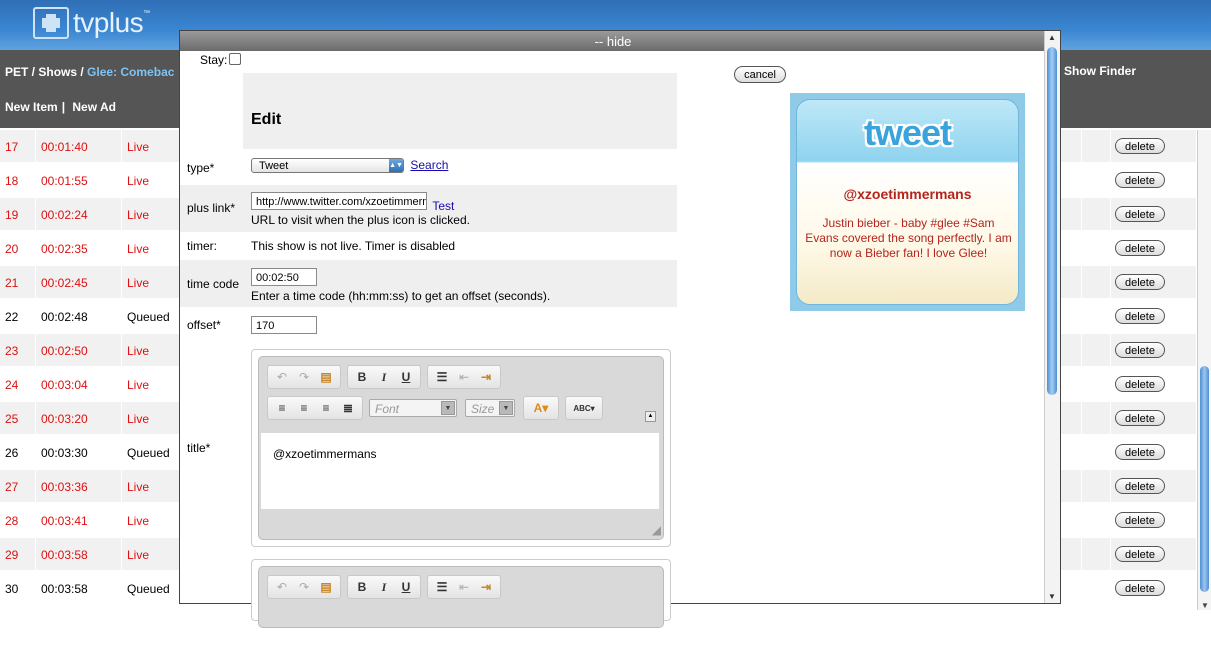  I want to click on test-link: Test, so click(443, 206).